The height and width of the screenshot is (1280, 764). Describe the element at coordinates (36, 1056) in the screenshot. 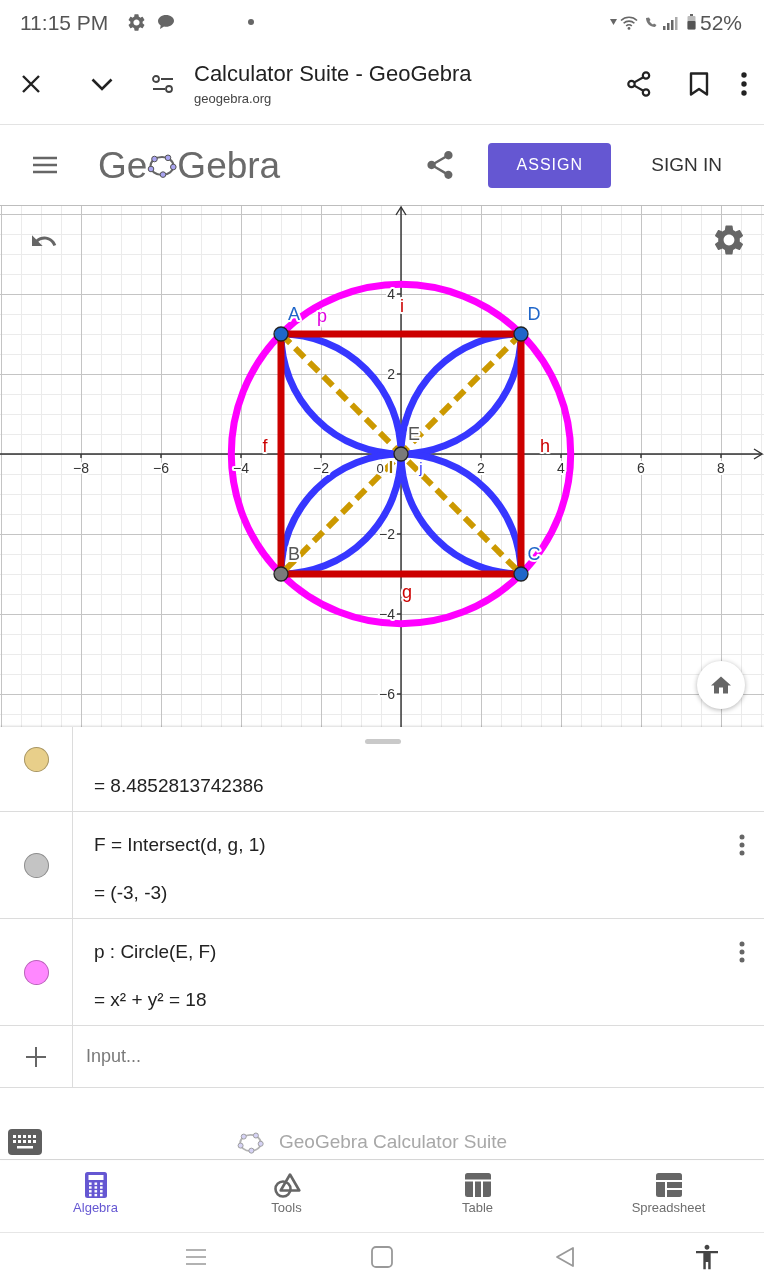

I see `plus-icon` at that location.